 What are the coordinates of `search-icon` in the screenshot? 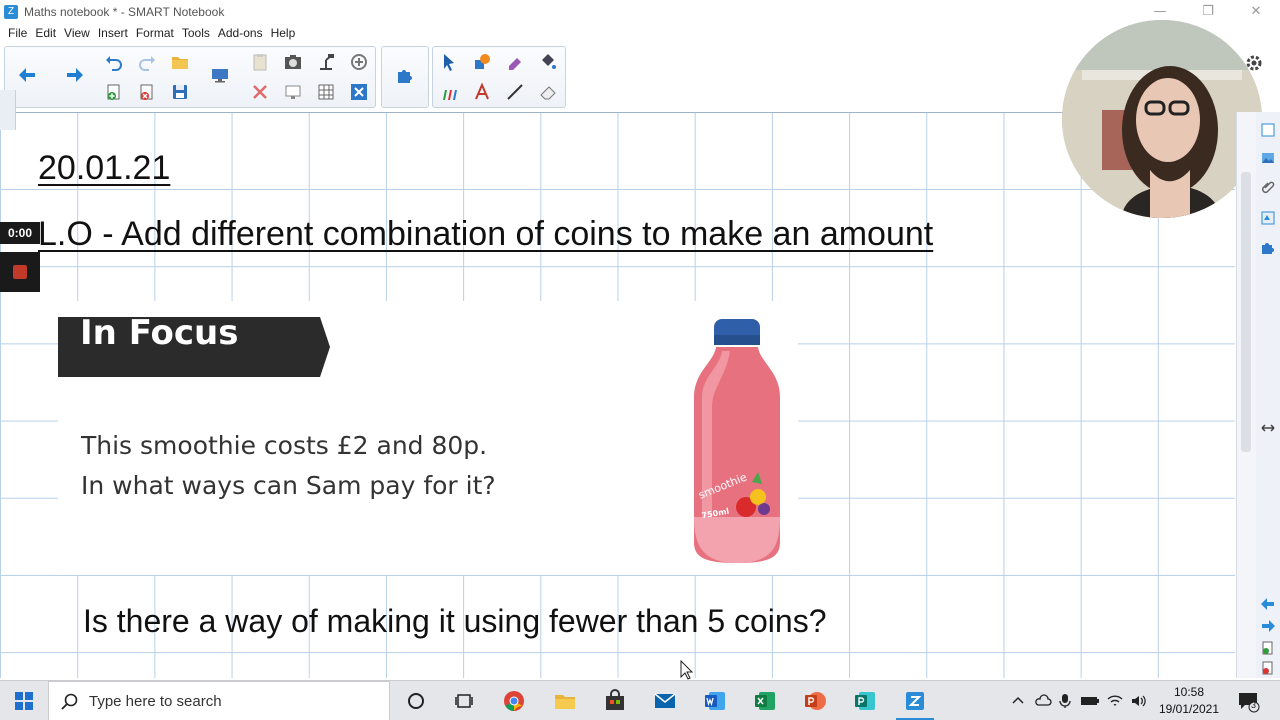 It's located at (69, 701).